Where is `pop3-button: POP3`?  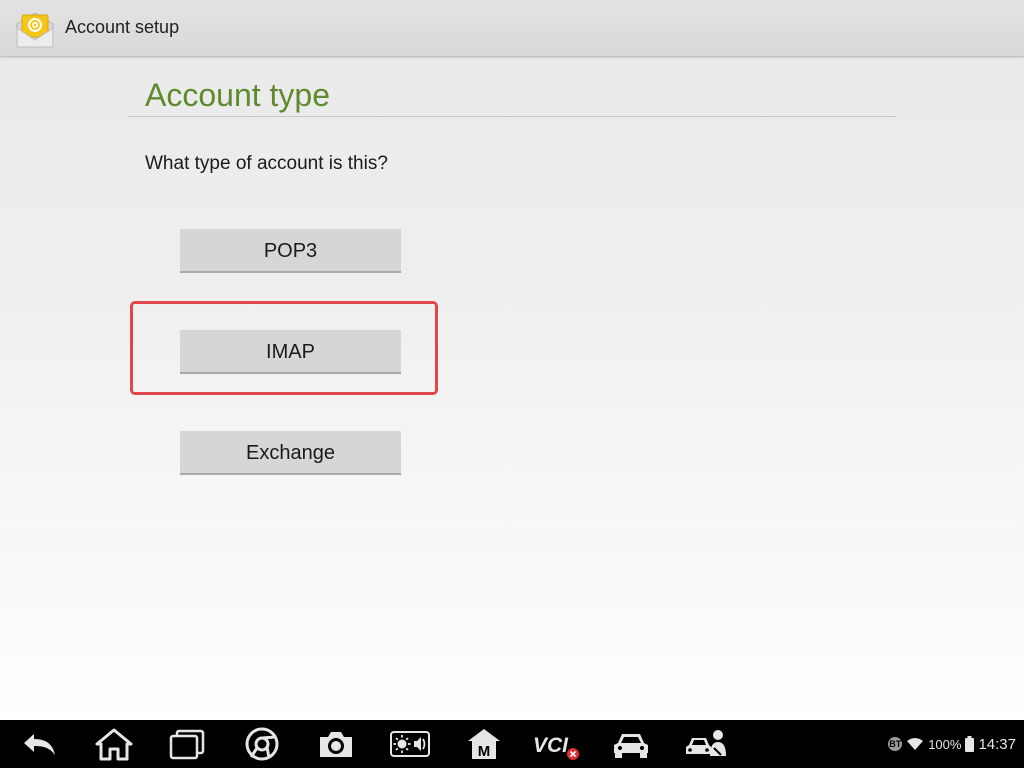
pop3-button: POP3 is located at coordinates (290, 251).